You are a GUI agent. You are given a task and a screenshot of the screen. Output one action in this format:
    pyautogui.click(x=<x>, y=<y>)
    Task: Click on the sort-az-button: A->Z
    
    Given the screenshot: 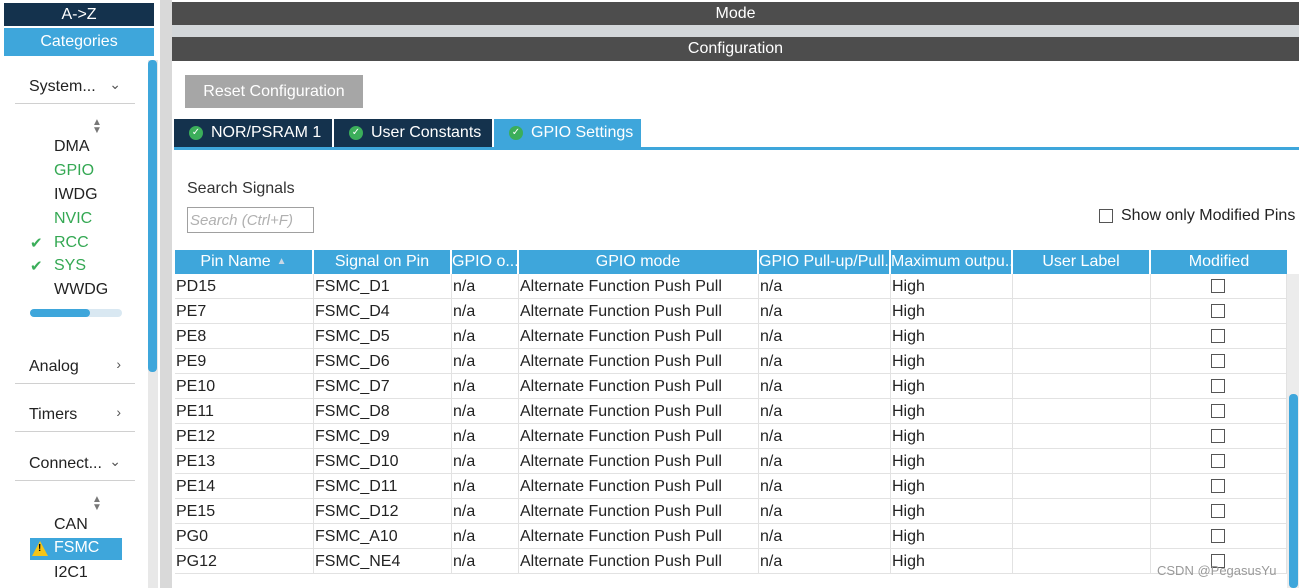 What is the action you would take?
    pyautogui.click(x=79, y=14)
    